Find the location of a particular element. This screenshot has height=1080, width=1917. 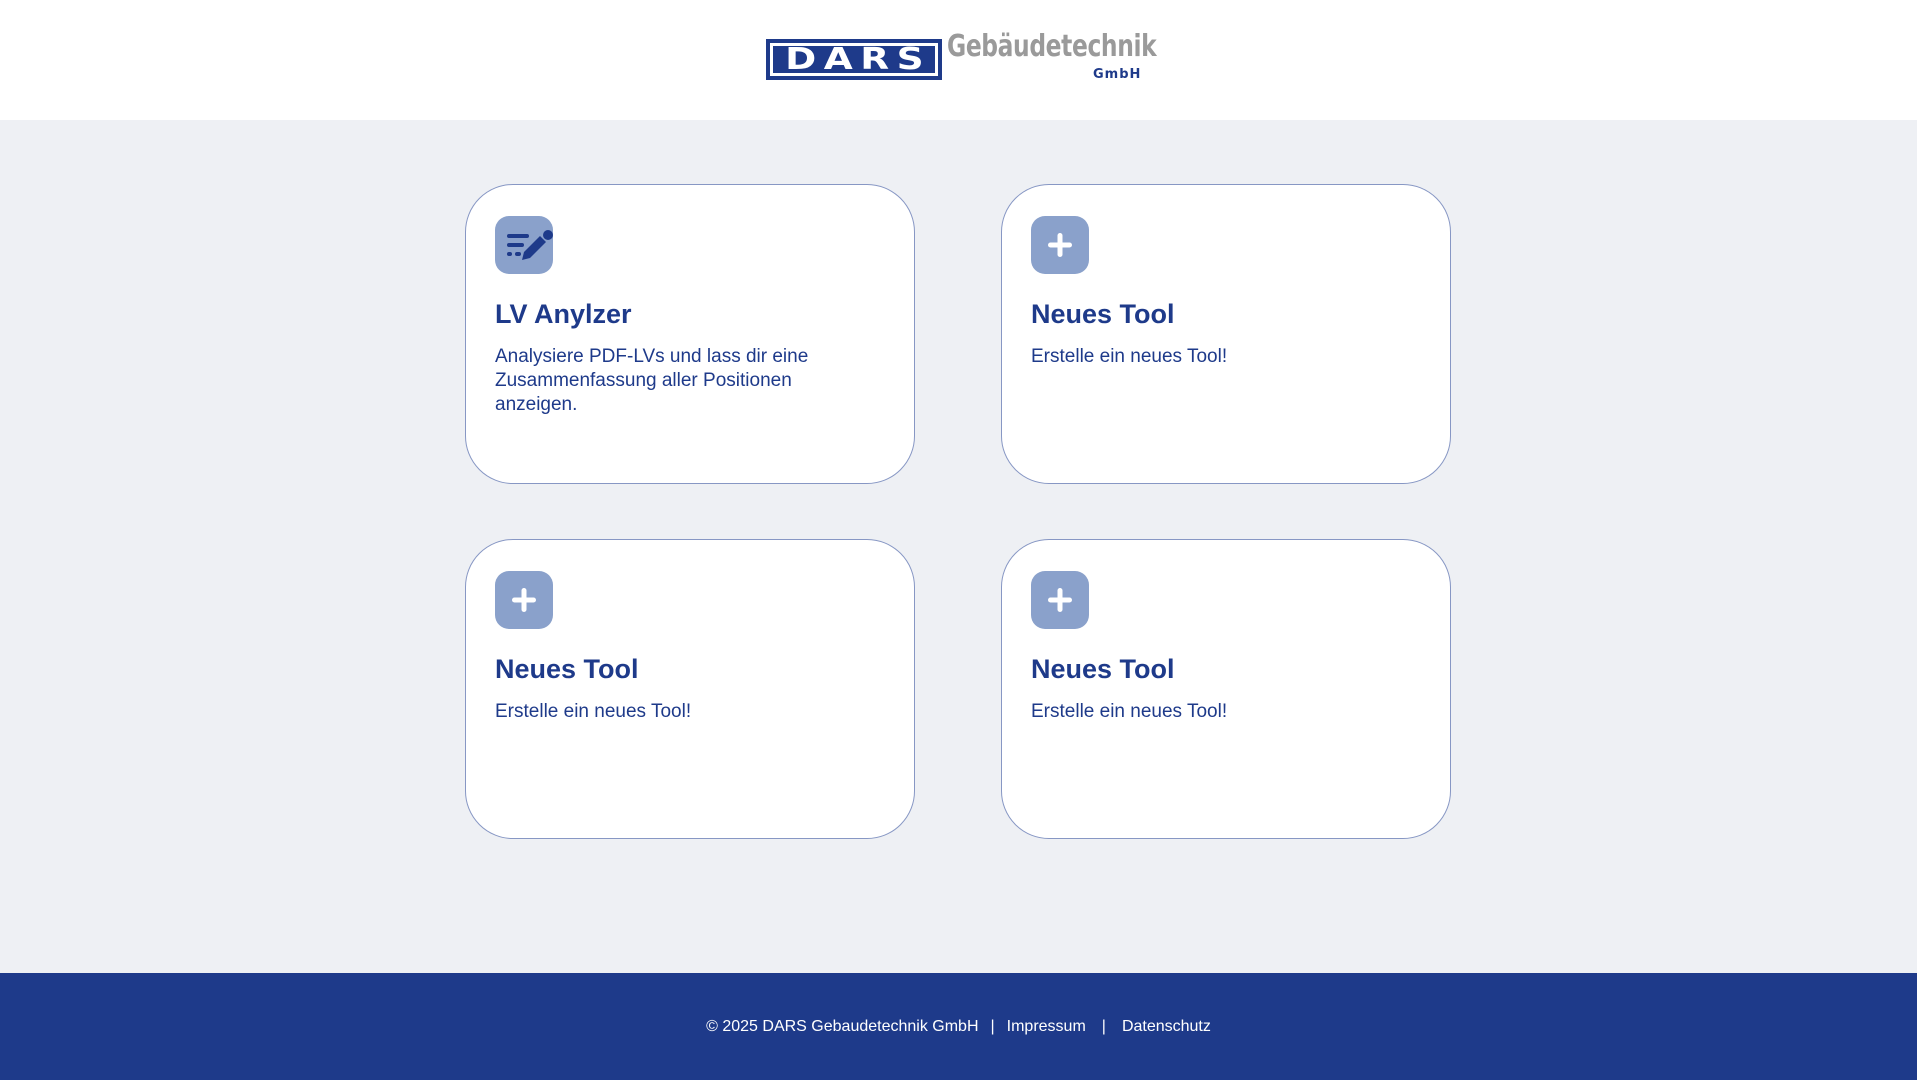

tool-card-new-tool-2: Neues Tool Erstelle ein neues Tool! is located at coordinates (690, 689).